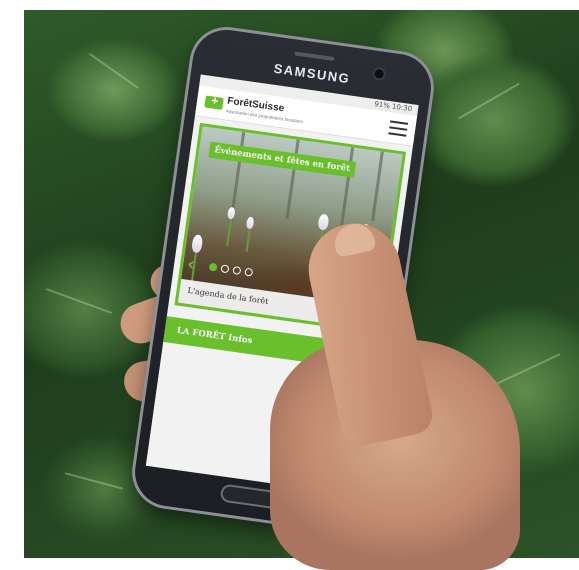 The height and width of the screenshot is (570, 579). What do you see at coordinates (231, 269) in the screenshot?
I see `carousel-dots` at bounding box center [231, 269].